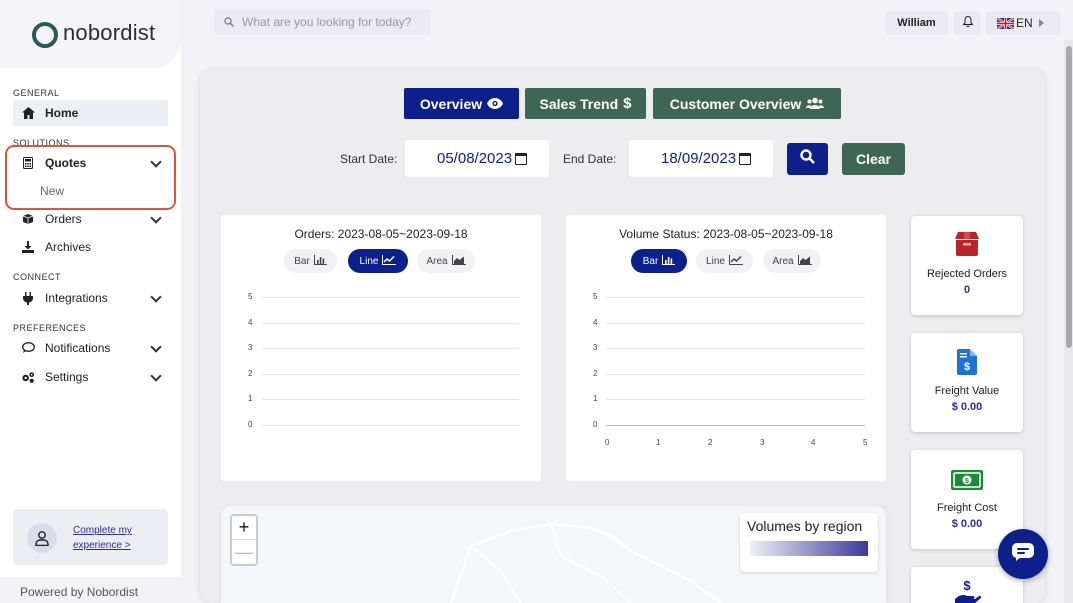 This screenshot has width=1073, height=603. I want to click on eye-icon, so click(495, 104).